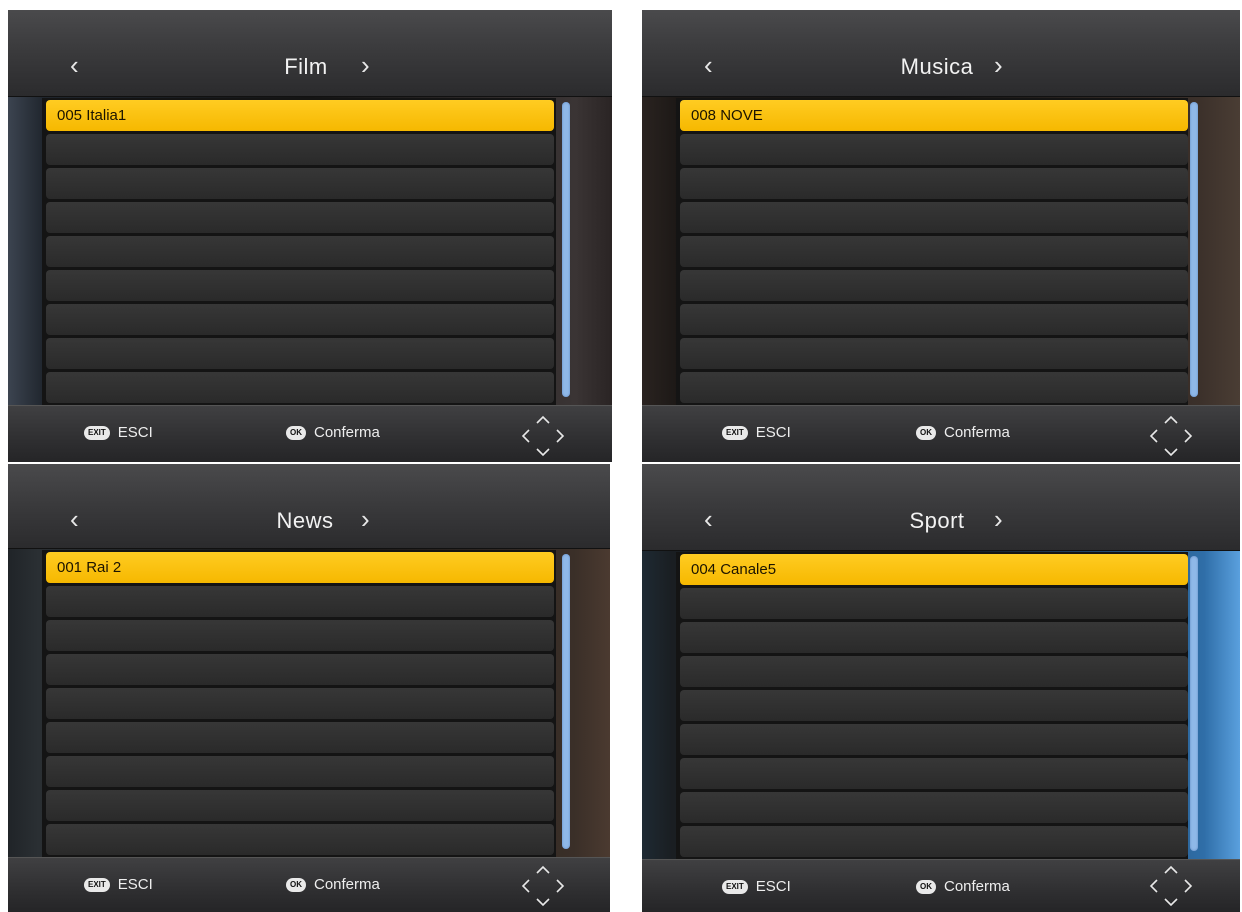  What do you see at coordinates (934, 569) in the screenshot?
I see `channel-row-selected: 004 Canale5` at bounding box center [934, 569].